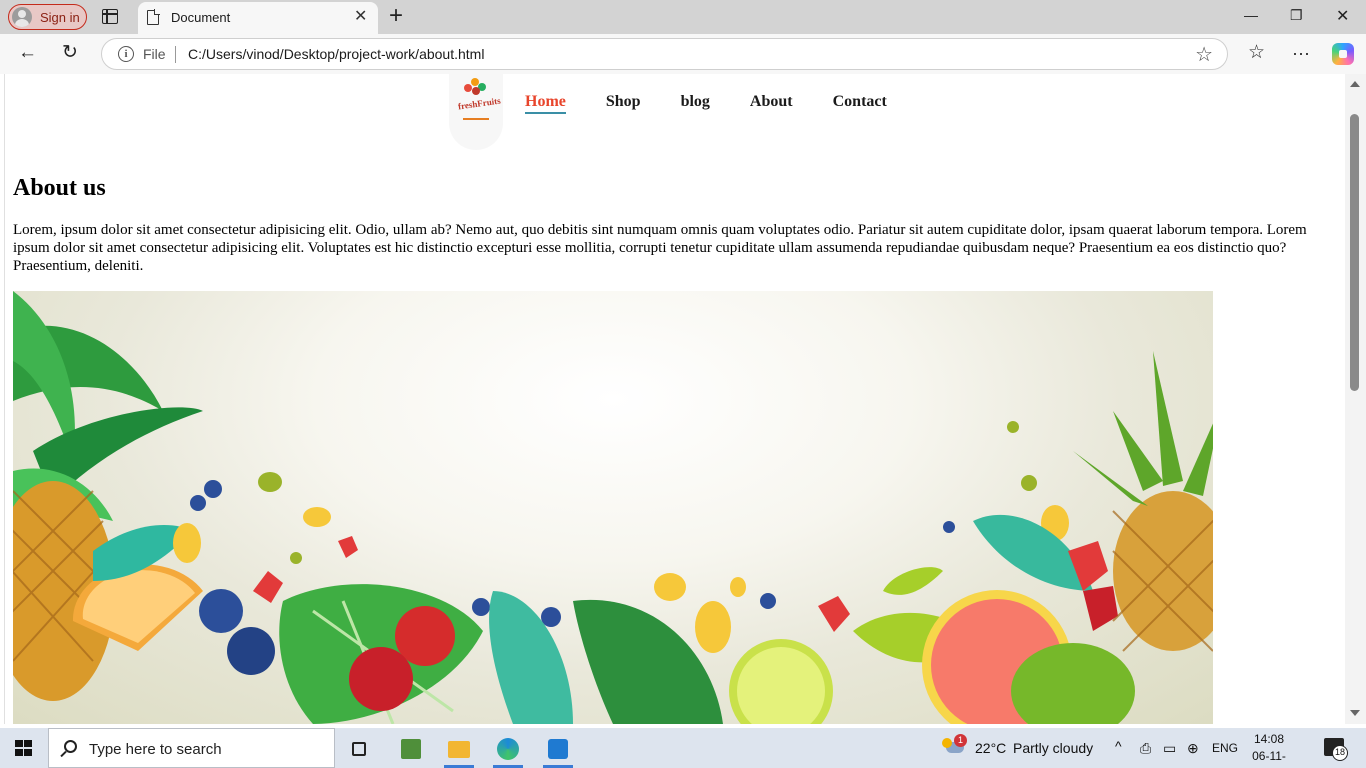 This screenshot has height=768, width=1366. I want to click on sign-in-button: Sign in, so click(47, 17).